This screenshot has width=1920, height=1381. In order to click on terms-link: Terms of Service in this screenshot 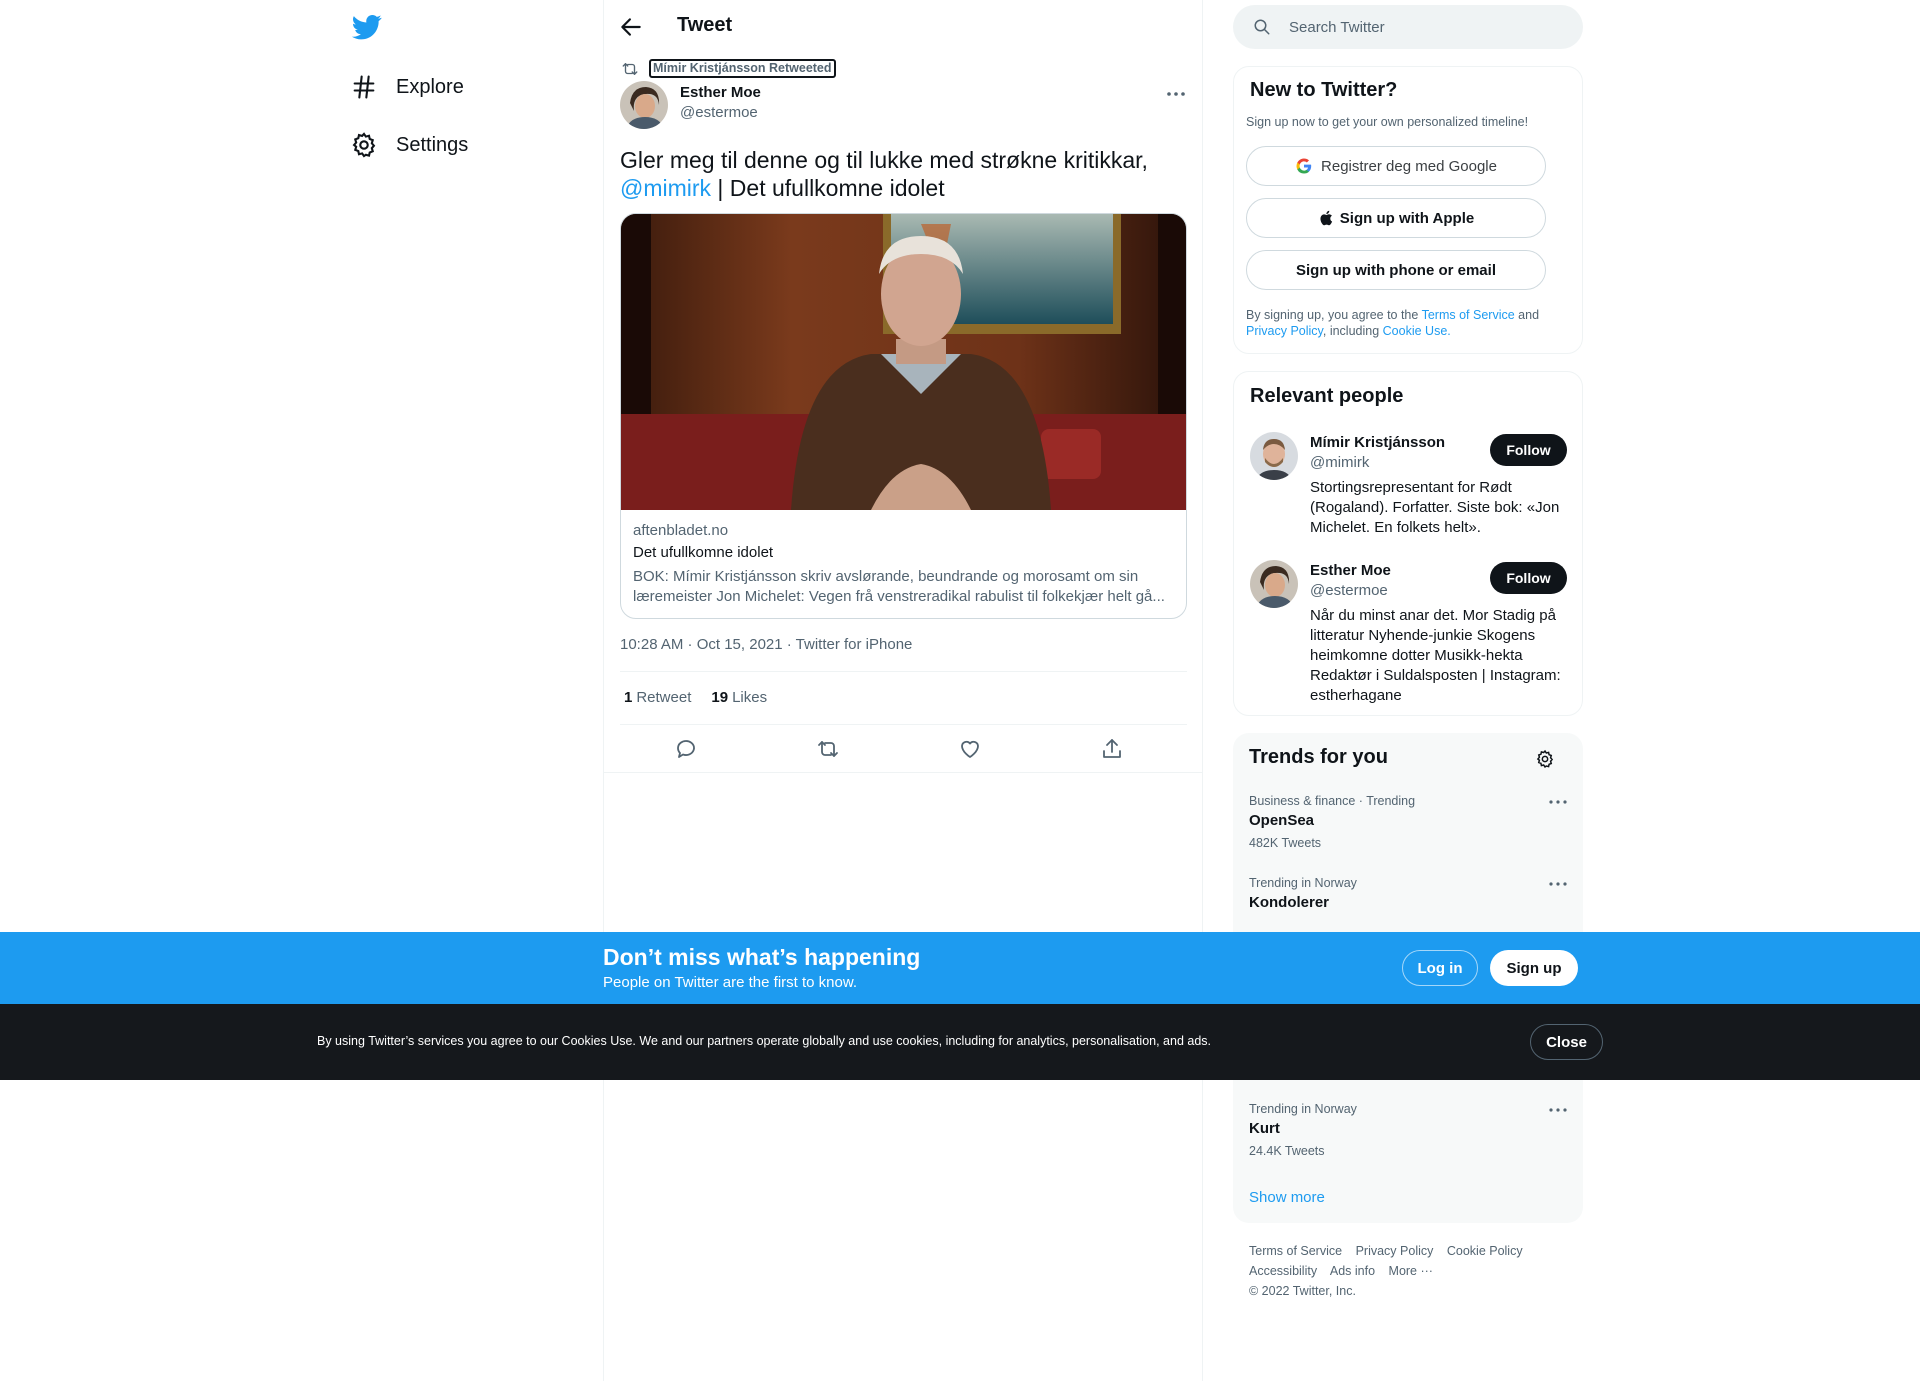, I will do `click(1468, 315)`.